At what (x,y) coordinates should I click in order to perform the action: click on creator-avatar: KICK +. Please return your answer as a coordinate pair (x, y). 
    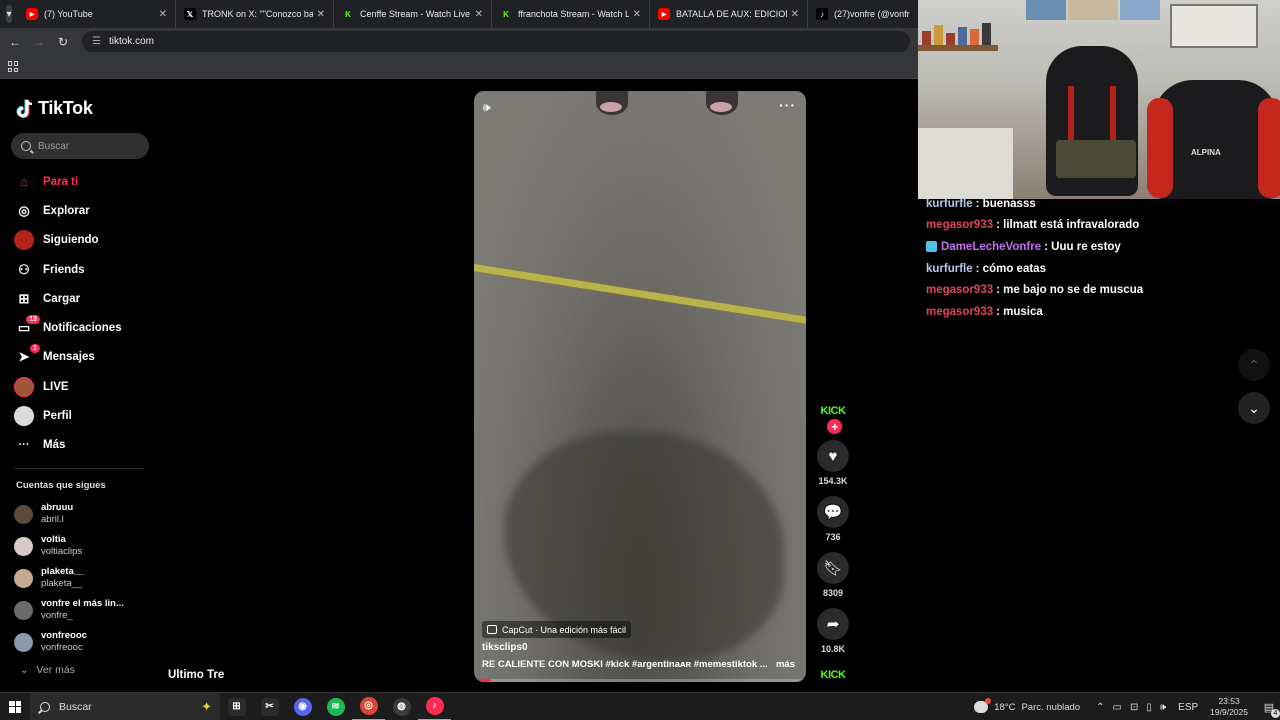
    Looking at the image, I should click on (833, 416).